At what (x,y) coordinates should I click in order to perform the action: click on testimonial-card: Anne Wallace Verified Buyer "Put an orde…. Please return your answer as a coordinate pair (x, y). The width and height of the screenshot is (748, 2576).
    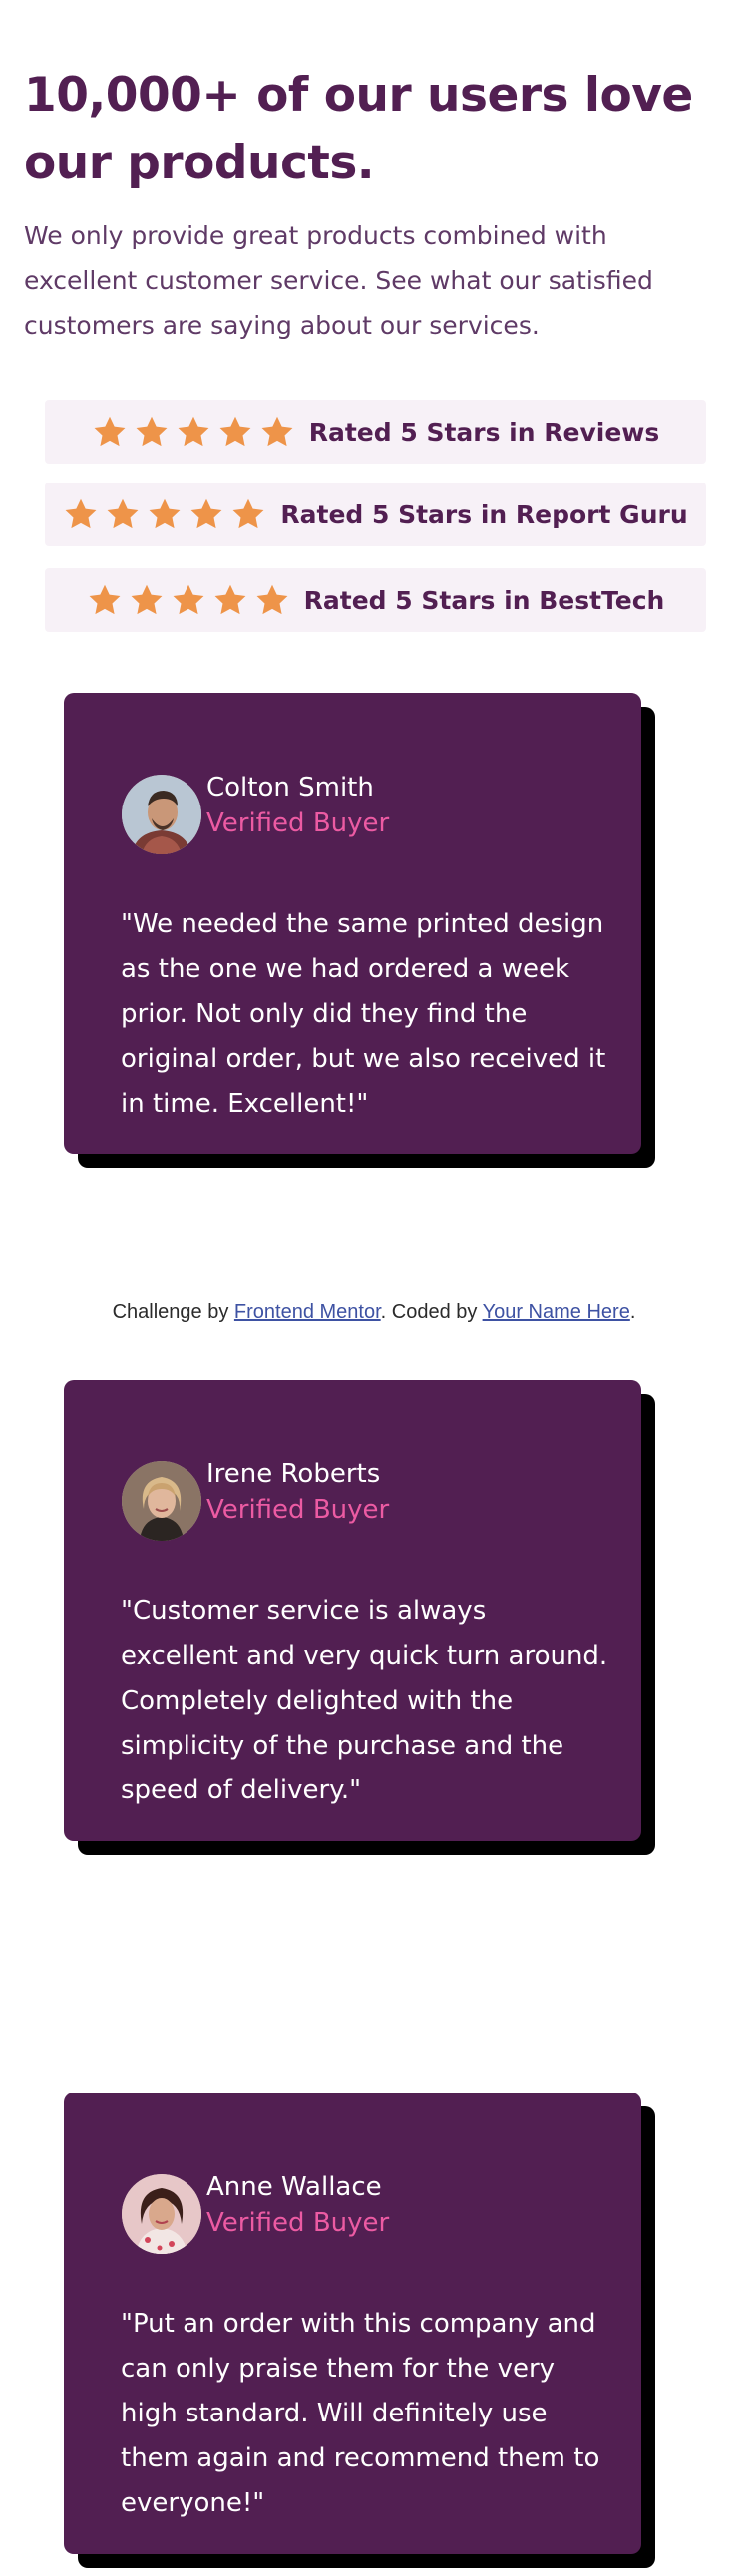
    Looking at the image, I should click on (359, 2330).